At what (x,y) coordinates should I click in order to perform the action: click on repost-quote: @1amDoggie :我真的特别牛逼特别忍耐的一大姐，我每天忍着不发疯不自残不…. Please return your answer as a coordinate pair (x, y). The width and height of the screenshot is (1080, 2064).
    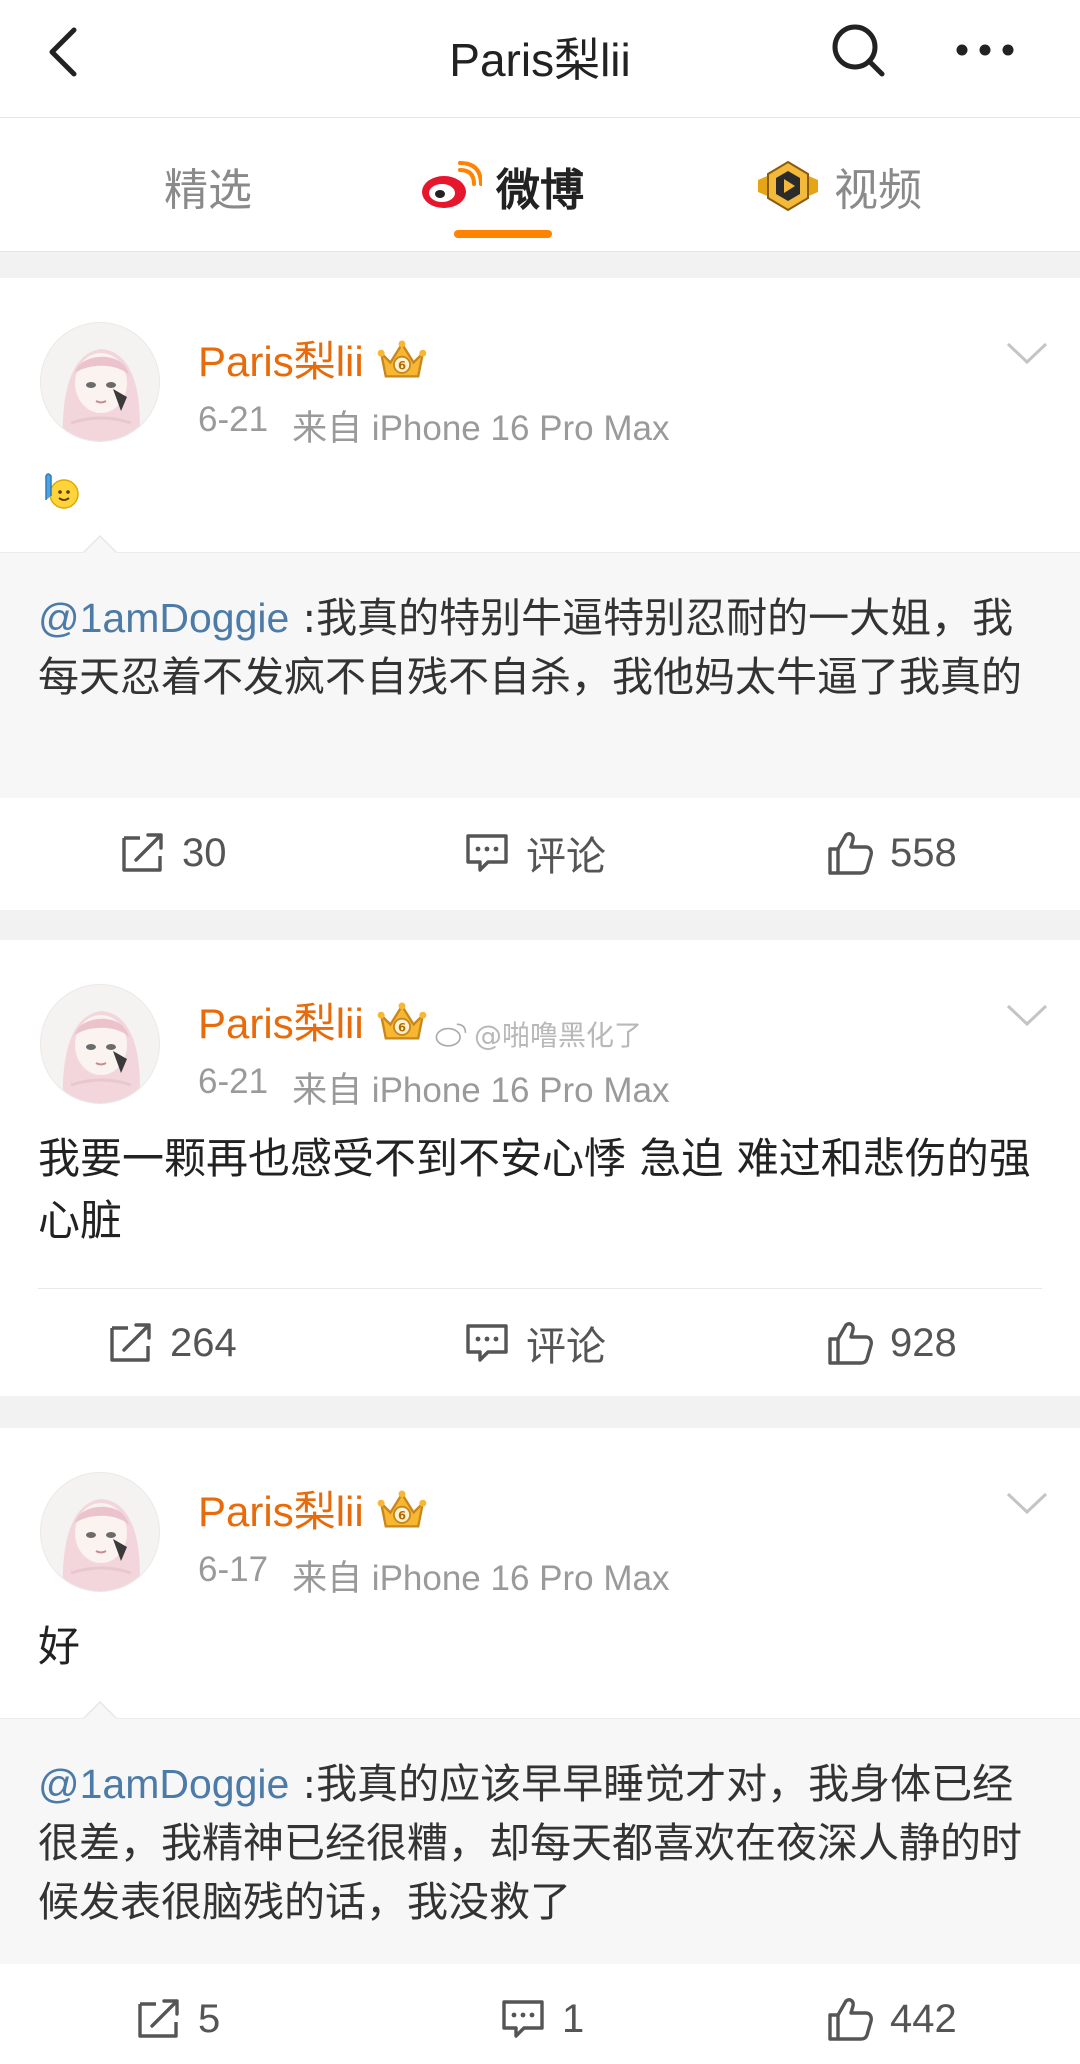
    Looking at the image, I should click on (540, 666).